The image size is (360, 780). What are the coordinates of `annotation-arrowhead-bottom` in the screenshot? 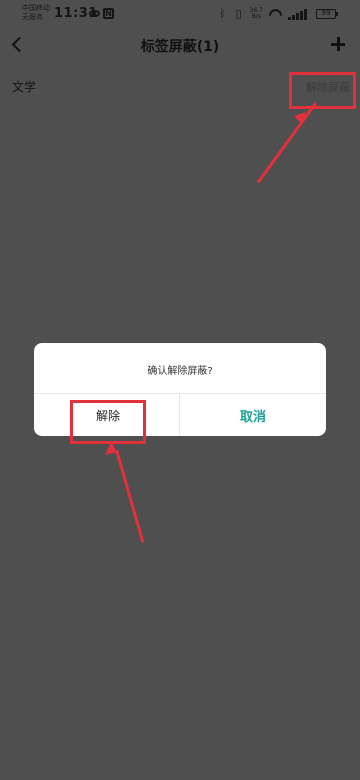 It's located at (111, 448).